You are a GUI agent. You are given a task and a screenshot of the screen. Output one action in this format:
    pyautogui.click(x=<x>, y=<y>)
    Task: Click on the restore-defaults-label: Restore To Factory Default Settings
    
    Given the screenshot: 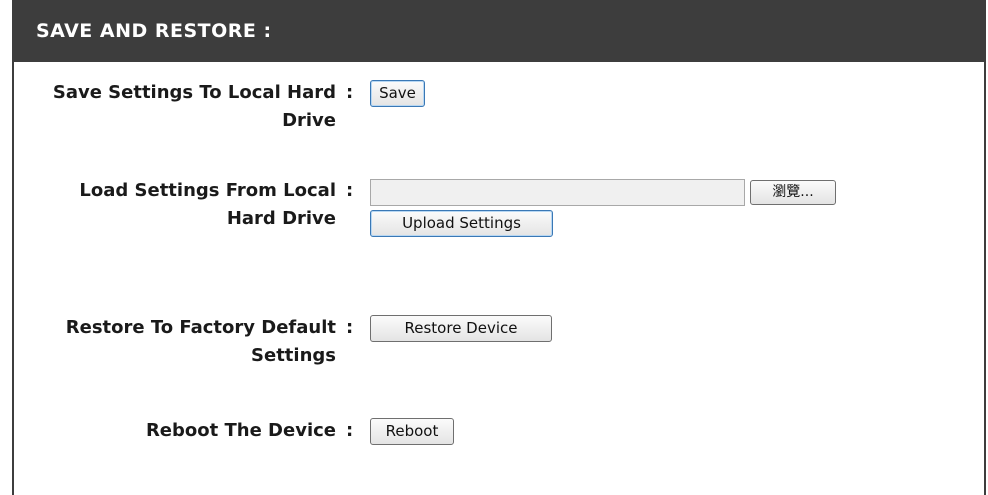 What is the action you would take?
    pyautogui.click(x=181, y=342)
    